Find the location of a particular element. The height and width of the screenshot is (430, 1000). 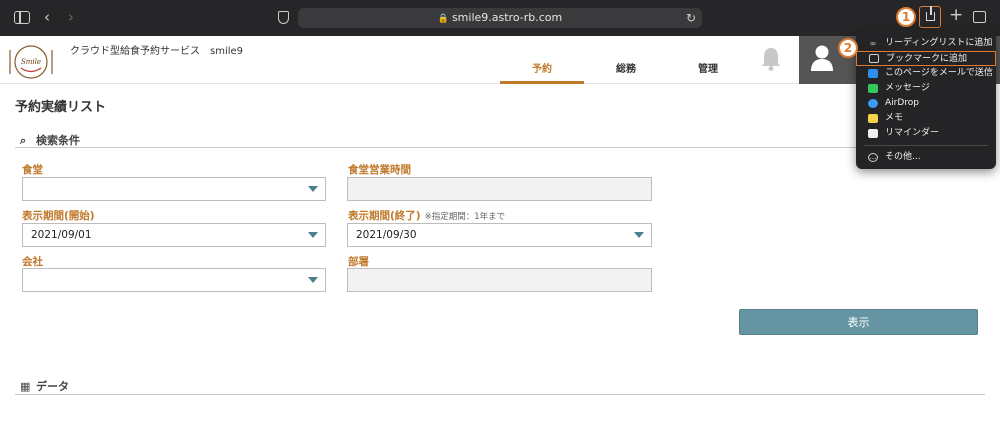

page-title: 予約実績リスト is located at coordinates (61, 107).